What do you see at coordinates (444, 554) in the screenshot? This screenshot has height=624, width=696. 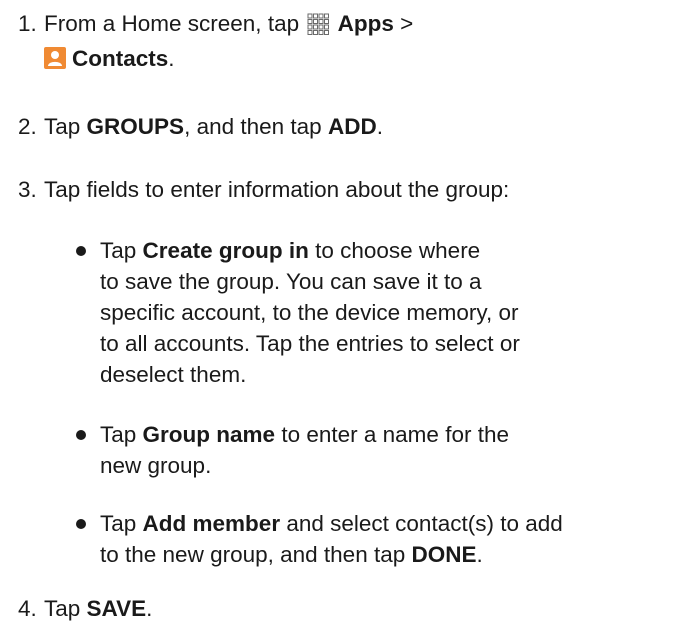 I see `done-label: DONE` at bounding box center [444, 554].